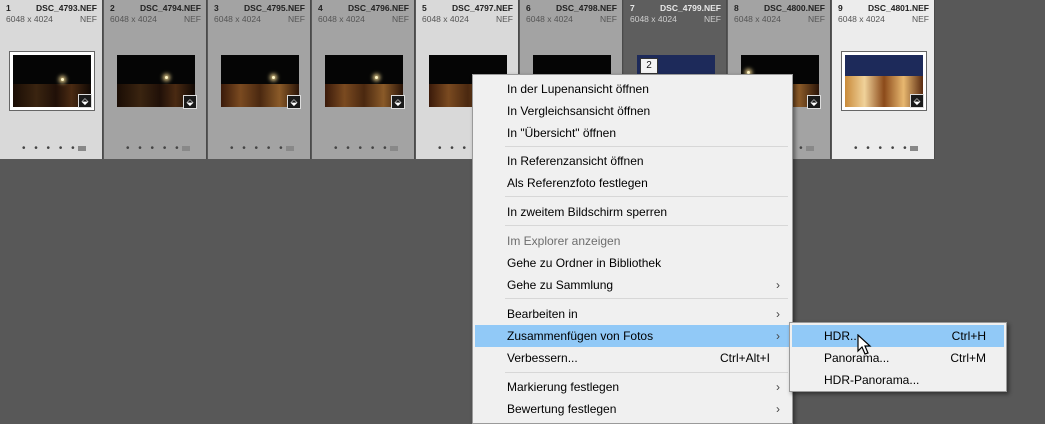 The height and width of the screenshot is (424, 1045). What do you see at coordinates (865, 347) in the screenshot?
I see `mouse-pointer-icon` at bounding box center [865, 347].